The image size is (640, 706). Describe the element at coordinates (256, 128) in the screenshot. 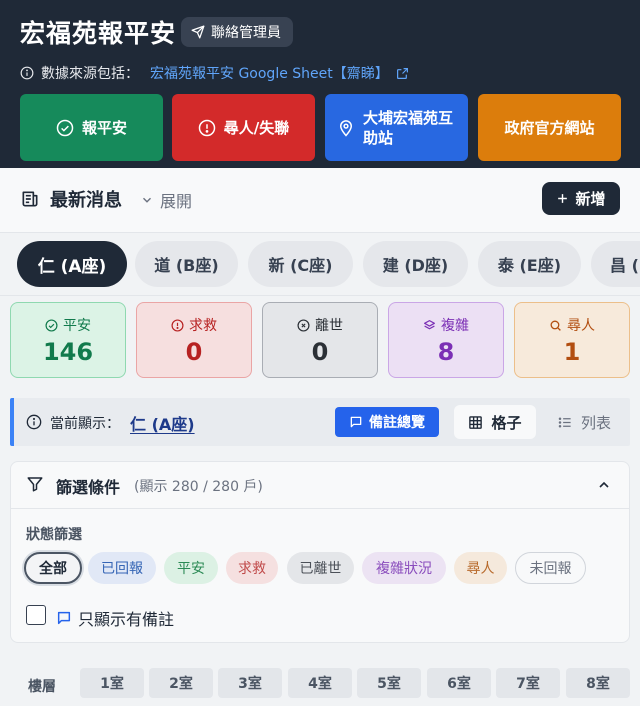

I see `missing-person-label: 尋人/失聯` at that location.